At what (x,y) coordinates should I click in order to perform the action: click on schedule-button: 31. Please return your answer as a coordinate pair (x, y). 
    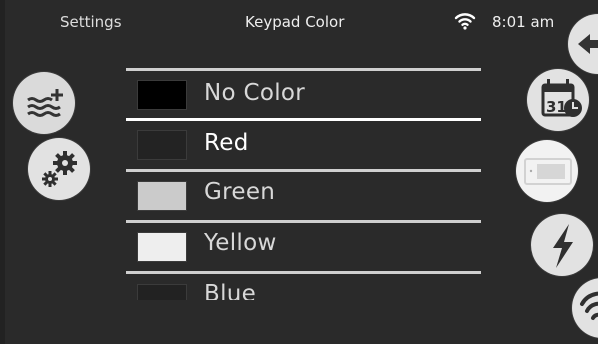
    Looking at the image, I should click on (558, 100).